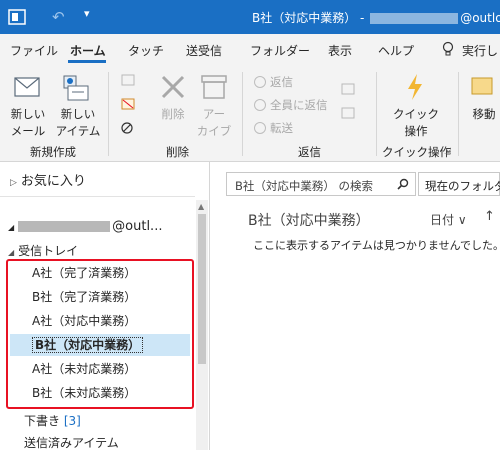 The width and height of the screenshot is (500, 451). What do you see at coordinates (281, 82) in the screenshot?
I see `reply-label: 返信` at bounding box center [281, 82].